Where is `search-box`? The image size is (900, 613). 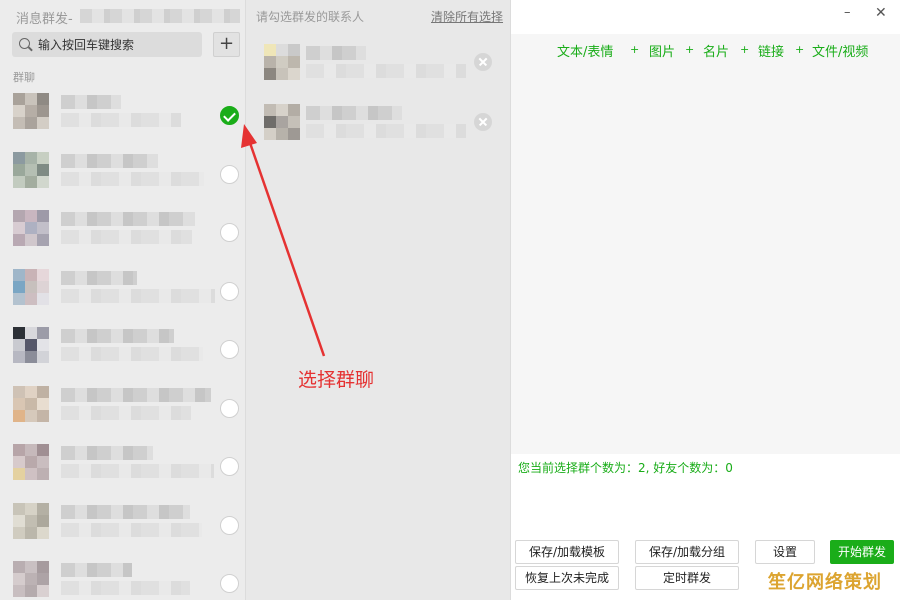 search-box is located at coordinates (107, 44).